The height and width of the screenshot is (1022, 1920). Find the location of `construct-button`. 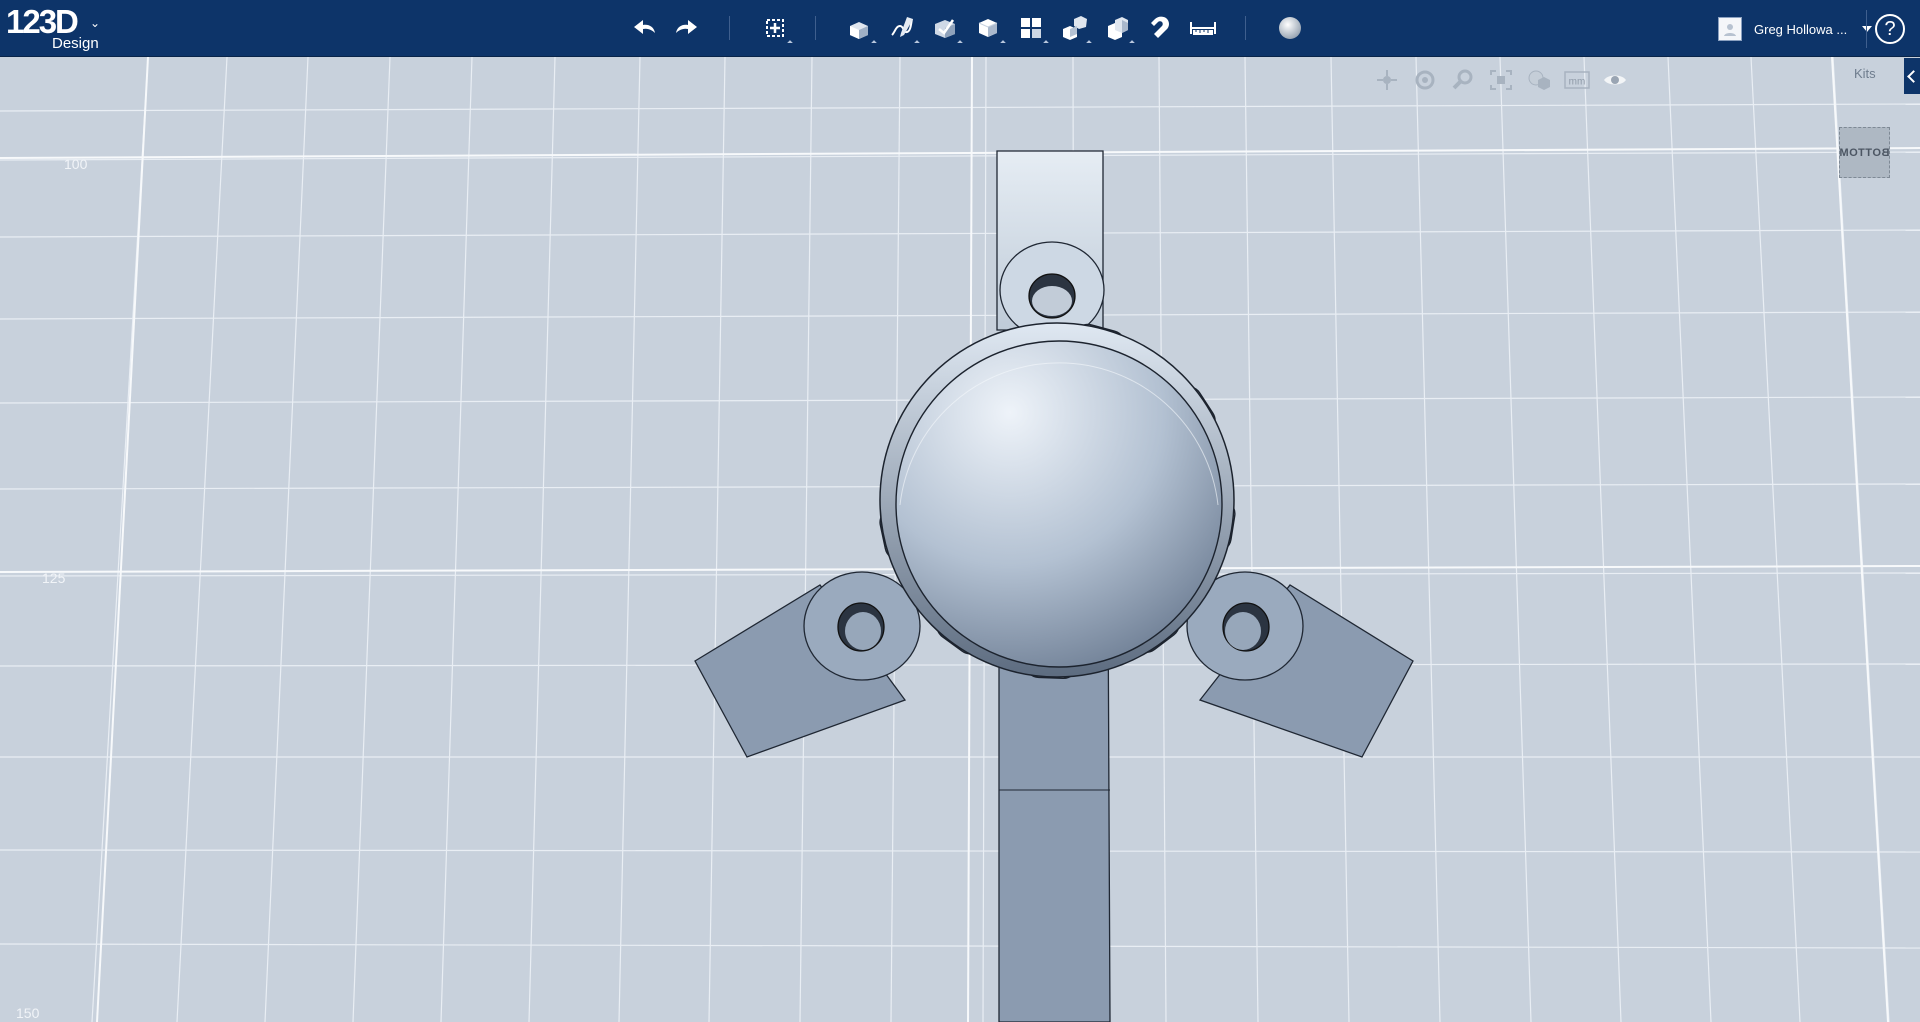

construct-button is located at coordinates (945, 28).